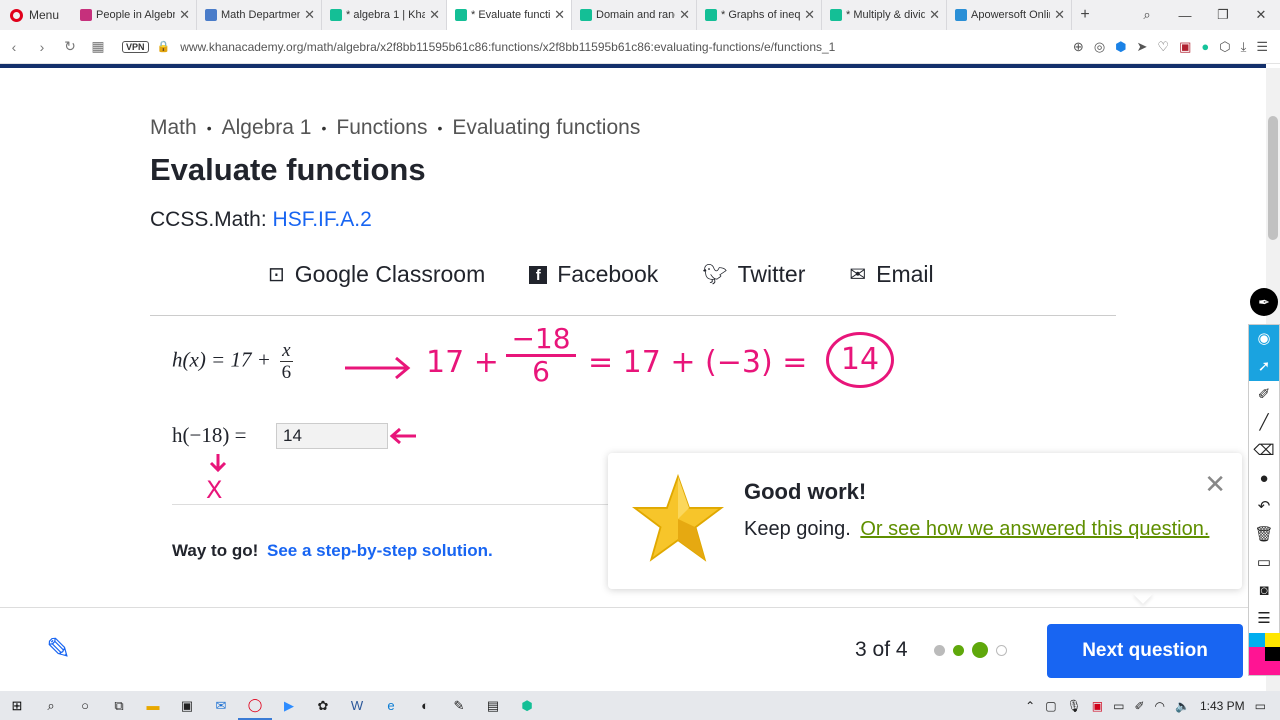  What do you see at coordinates (753, 274) in the screenshot?
I see `share-twitter: 🐦︎ Twitter` at bounding box center [753, 274].